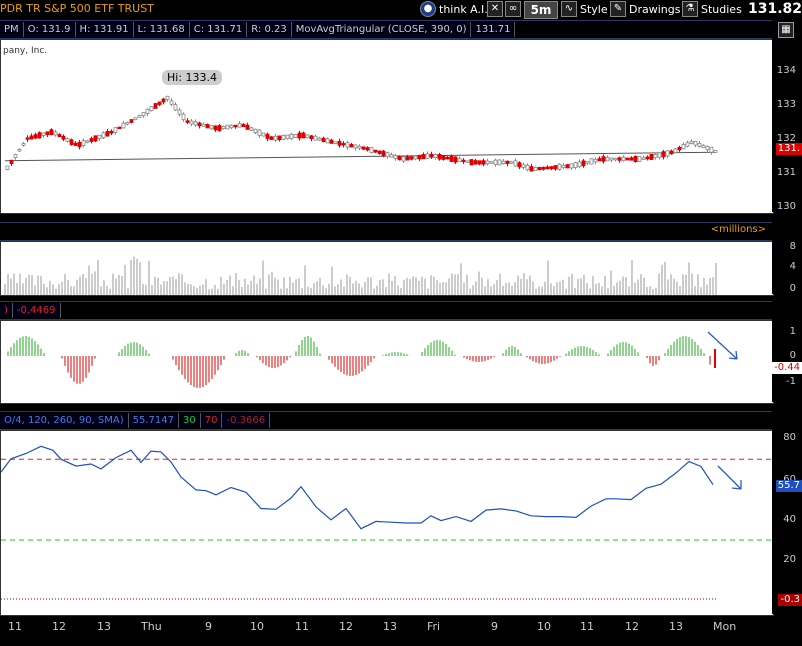 Image resolution: width=802 pixels, height=646 pixels. Describe the element at coordinates (387, 268) in the screenshot. I see `volume-panel` at that location.